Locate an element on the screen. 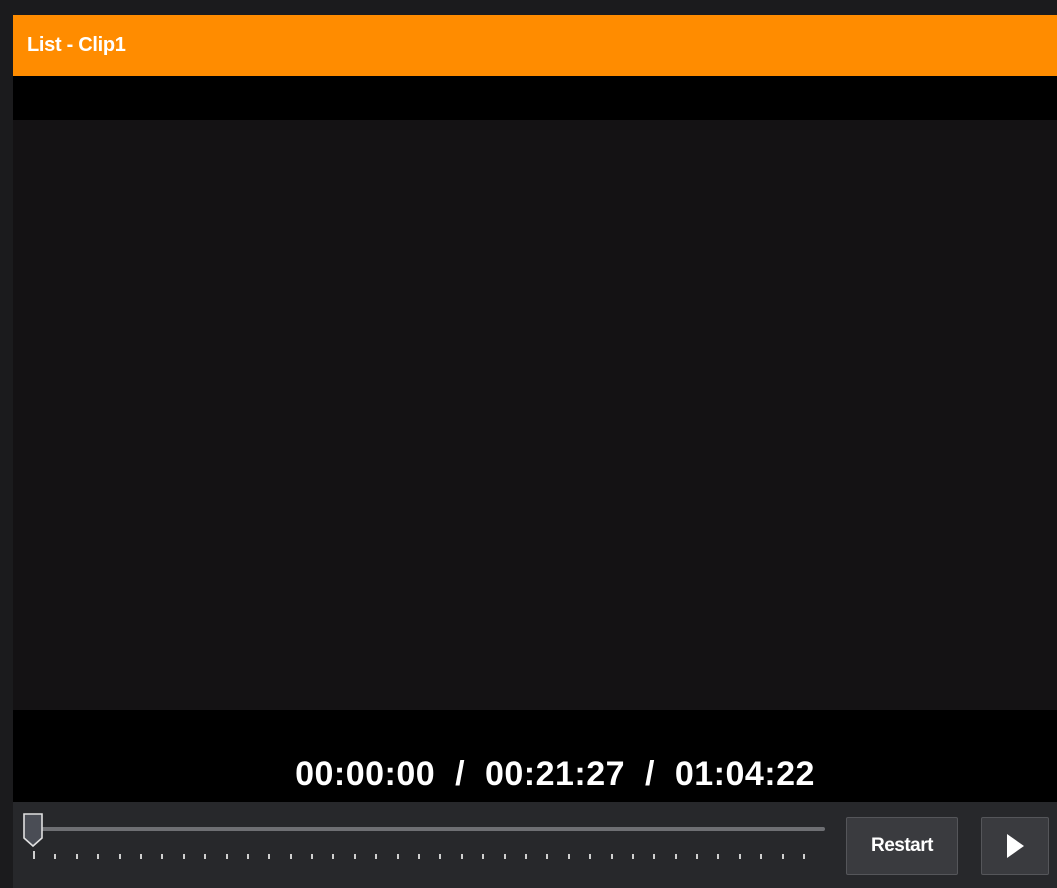  seek-slider-ticks is located at coordinates (419, 855).